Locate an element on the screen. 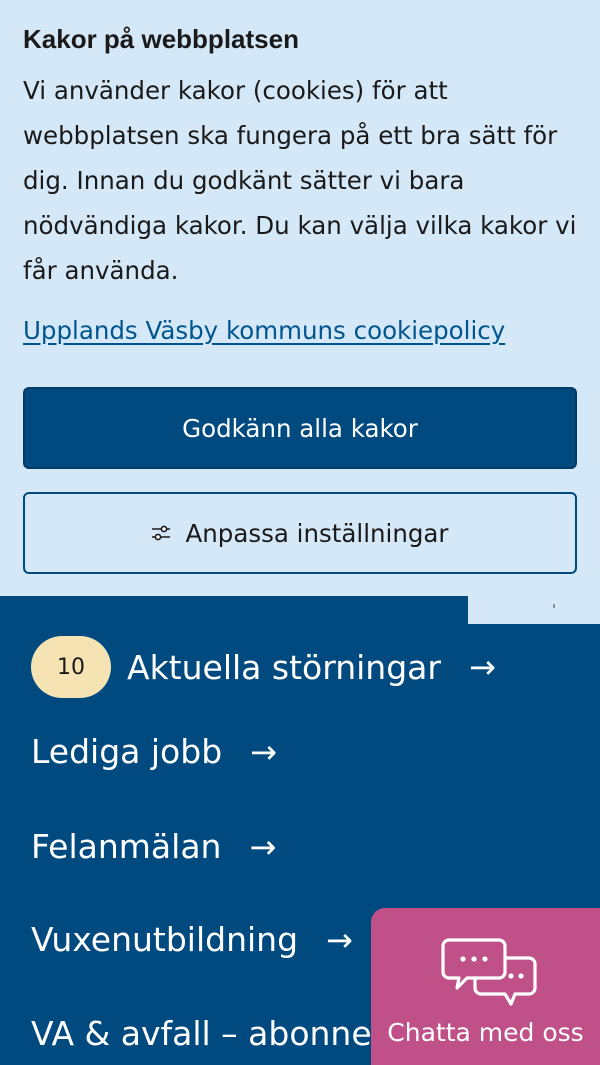 This screenshot has height=1065, width=600. chat-label: Chatta med oss is located at coordinates (485, 1032).